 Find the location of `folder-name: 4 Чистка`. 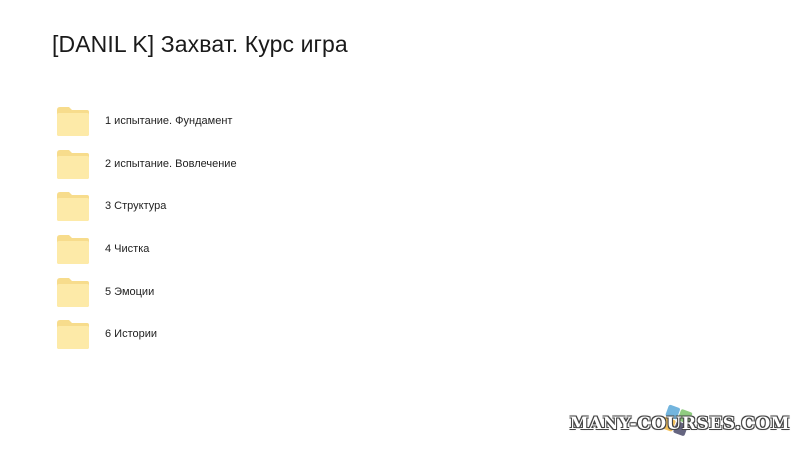

folder-name: 4 Чистка is located at coordinates (127, 249).